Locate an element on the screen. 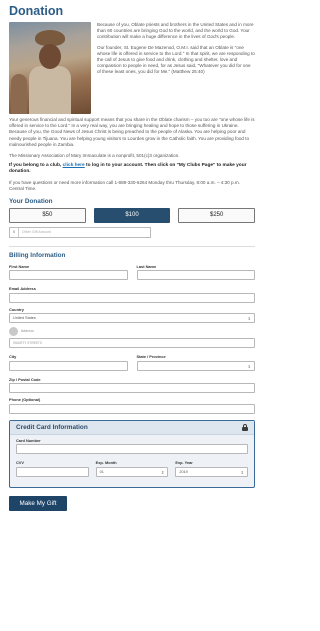  exp-year-label: Exp. Year is located at coordinates (184, 463).